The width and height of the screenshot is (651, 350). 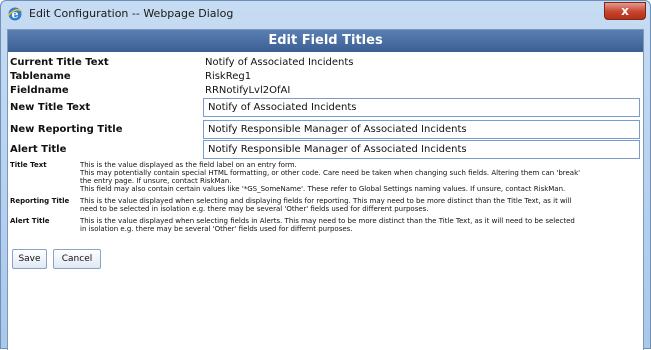 What do you see at coordinates (228, 76) in the screenshot?
I see `tablename-value: RiskReg1` at bounding box center [228, 76].